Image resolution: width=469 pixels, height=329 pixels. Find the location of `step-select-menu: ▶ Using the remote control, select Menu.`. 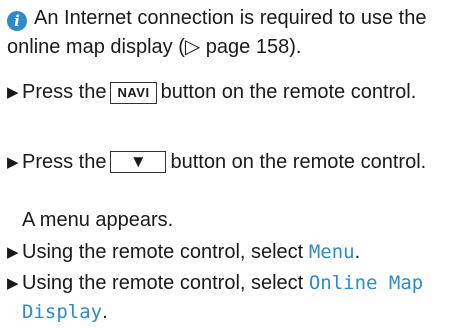

step-select-menu: ▶ Using the remote control, select Menu. is located at coordinates (234, 252).